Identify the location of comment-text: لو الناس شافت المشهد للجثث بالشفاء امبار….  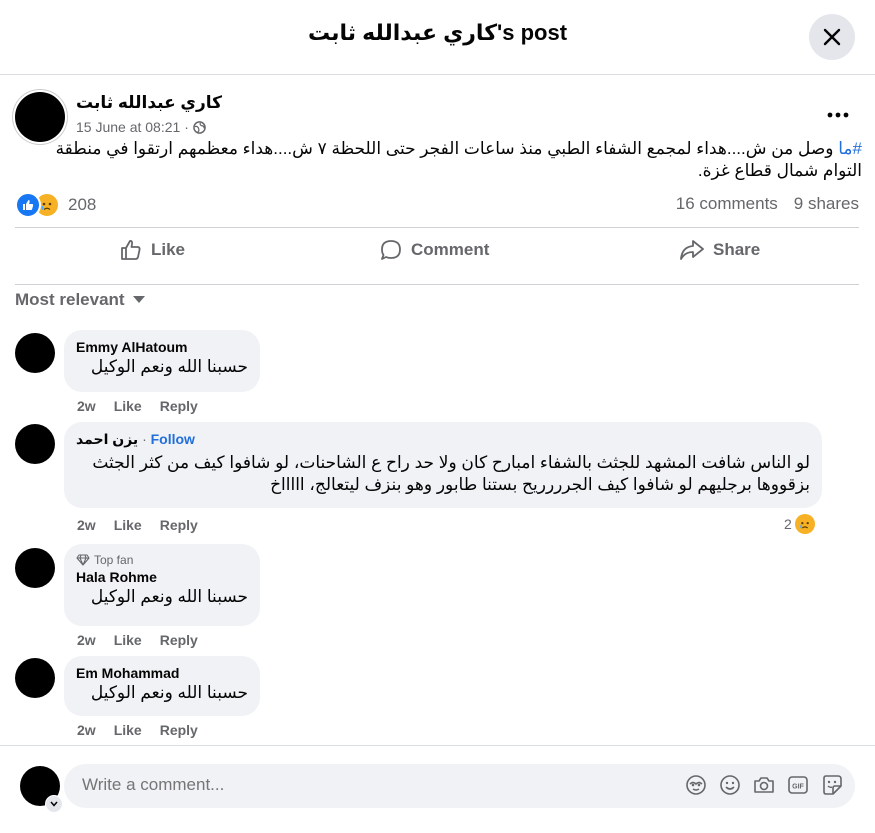
(451, 473).